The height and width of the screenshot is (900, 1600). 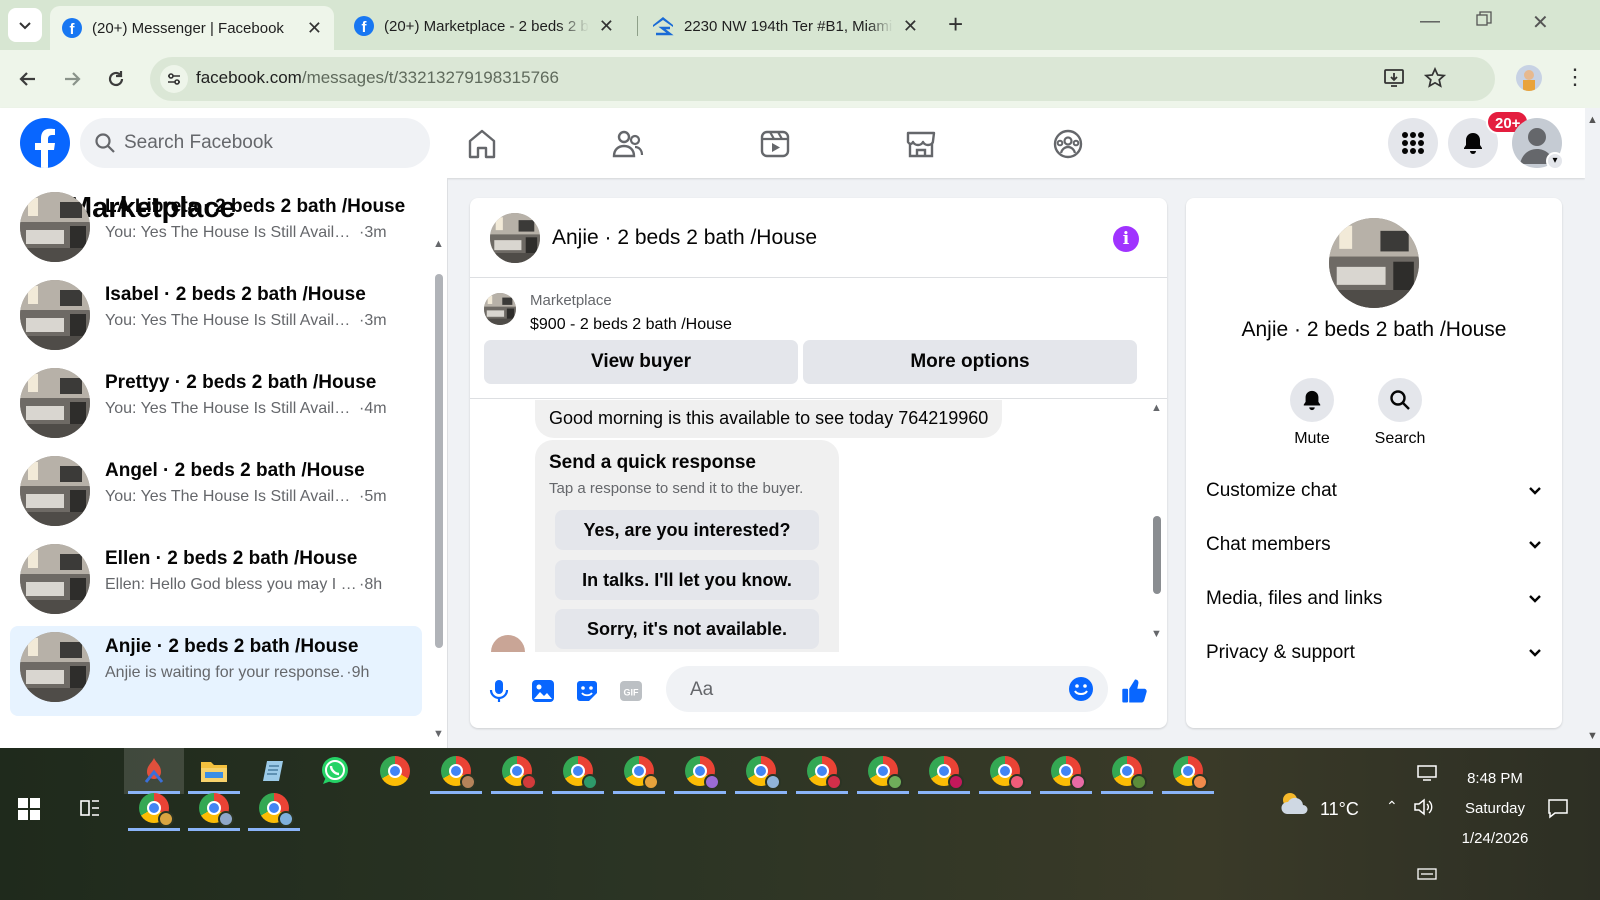 What do you see at coordinates (1427, 874) in the screenshot?
I see `keyboard-icon` at bounding box center [1427, 874].